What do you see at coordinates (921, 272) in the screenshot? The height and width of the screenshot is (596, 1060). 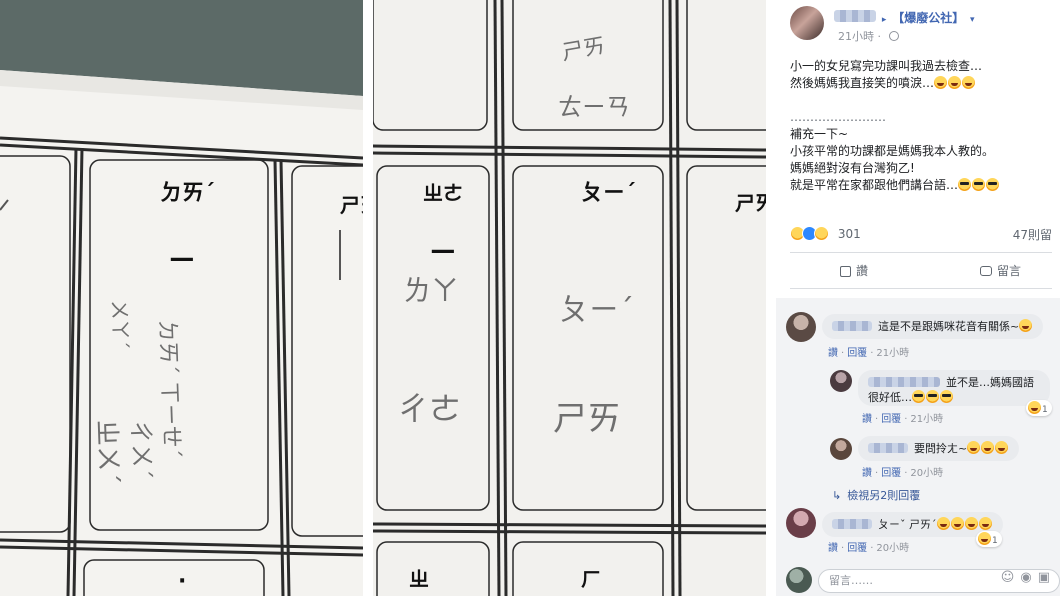 I see `post-actions: 讚 留言` at bounding box center [921, 272].